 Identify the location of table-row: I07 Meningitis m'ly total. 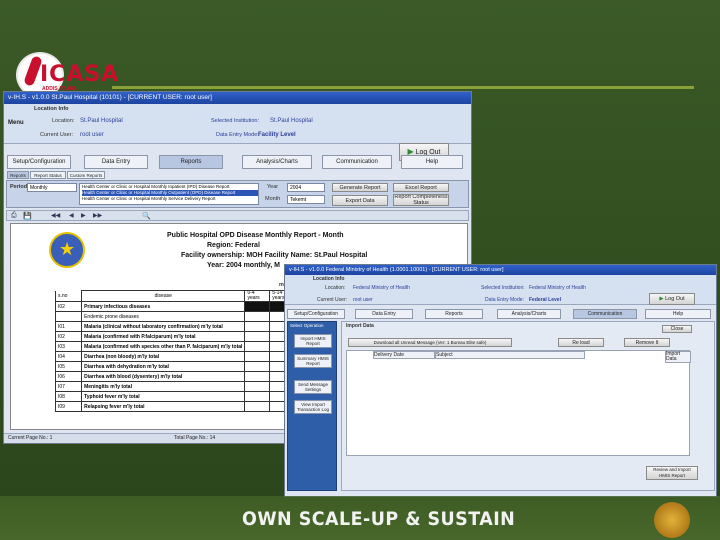
(174, 386).